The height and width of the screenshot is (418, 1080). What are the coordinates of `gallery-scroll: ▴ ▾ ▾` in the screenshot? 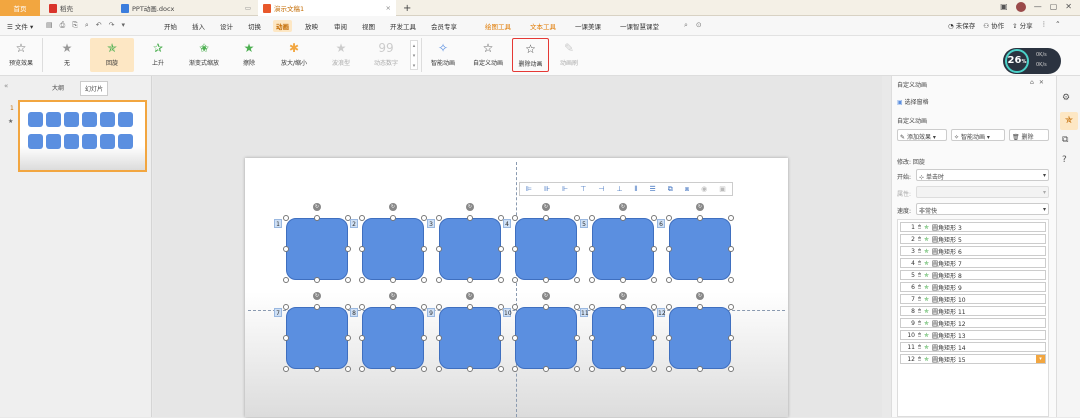 It's located at (414, 55).